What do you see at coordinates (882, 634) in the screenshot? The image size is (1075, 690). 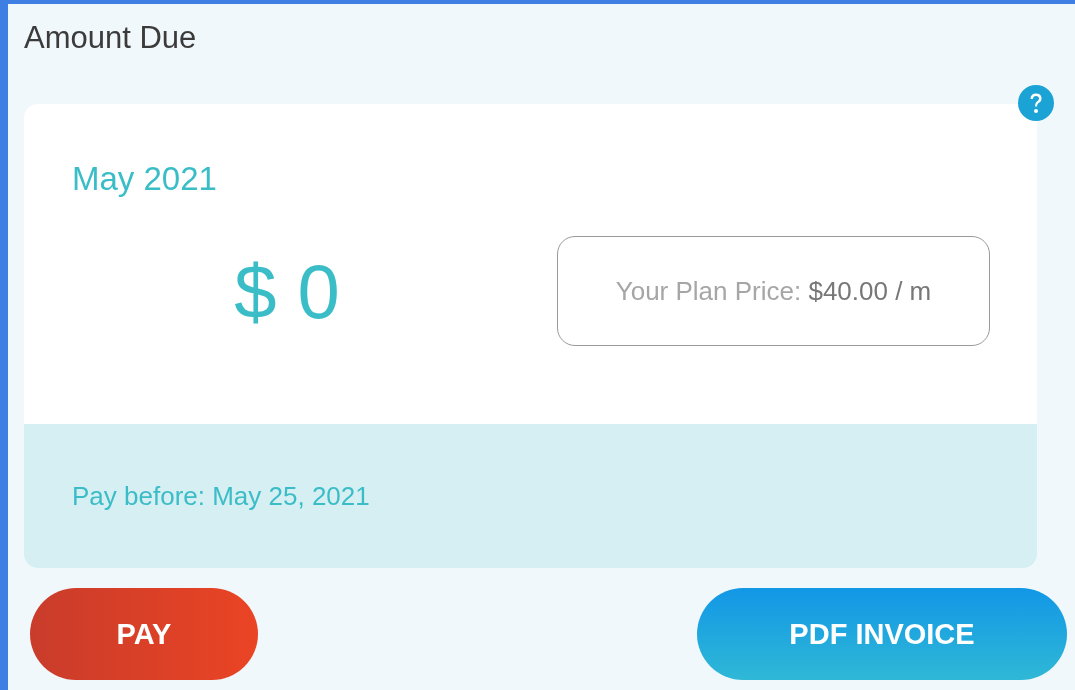 I see `pdf-invoice-button: PDF INVOICE` at bounding box center [882, 634].